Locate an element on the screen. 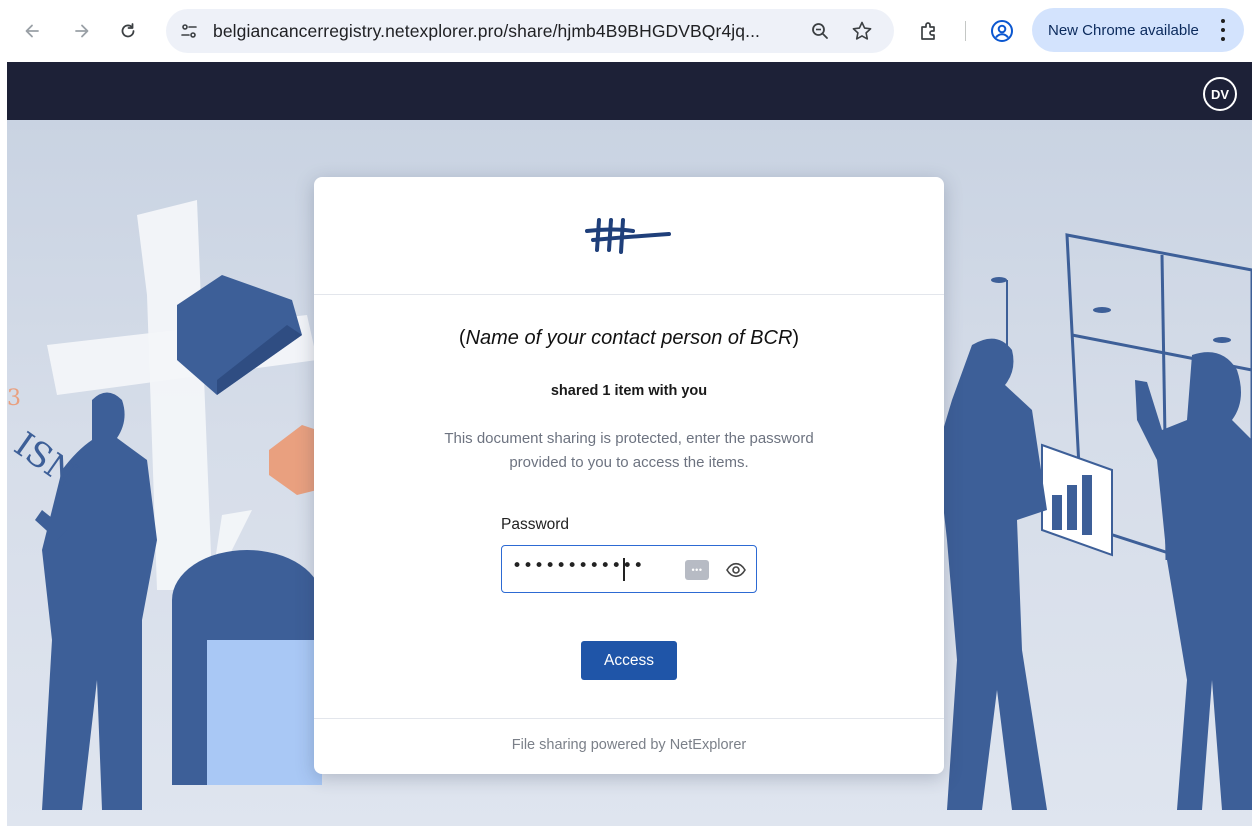 This screenshot has width=1259, height=826. logo-hash-icon is located at coordinates (628, 235).